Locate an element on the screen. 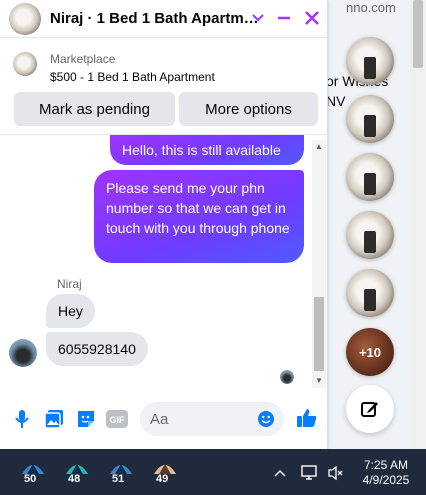 The width and height of the screenshot is (426, 495). mark-as-pending-button: Mark as pending is located at coordinates (94, 109).